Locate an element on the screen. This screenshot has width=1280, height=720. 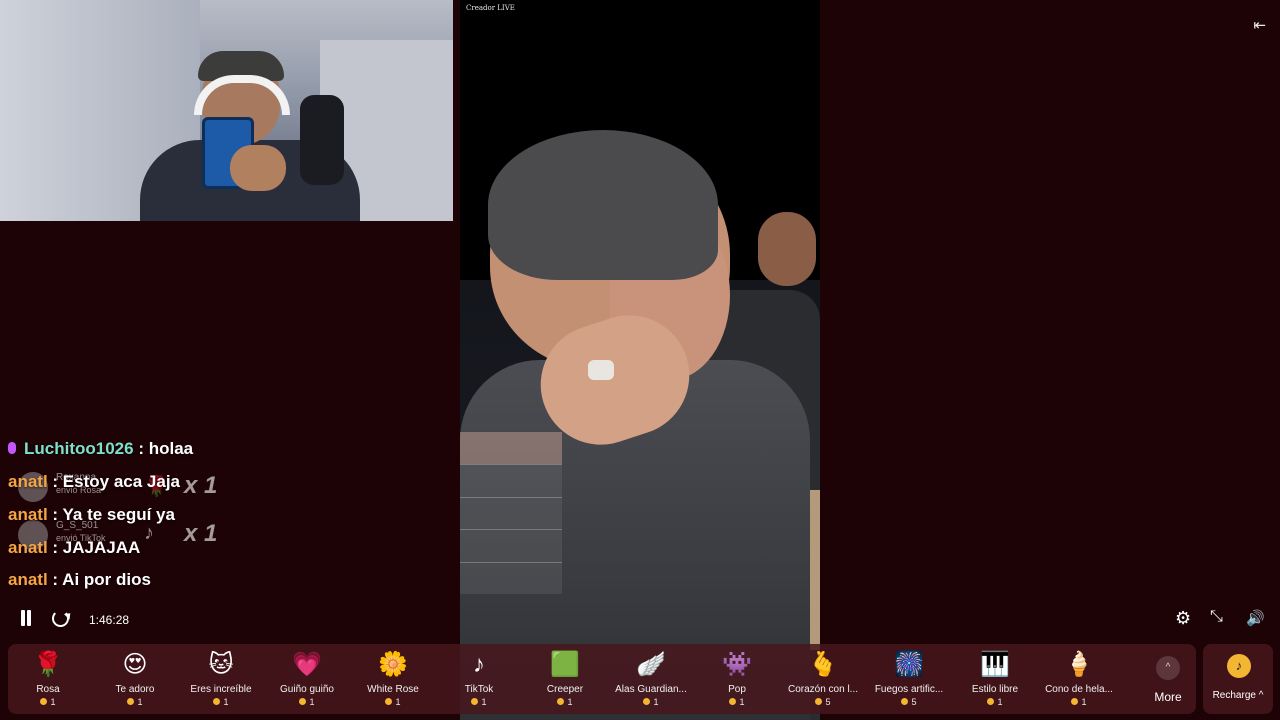
ice-cream-icon: 🍦 is located at coordinates (1079, 664).